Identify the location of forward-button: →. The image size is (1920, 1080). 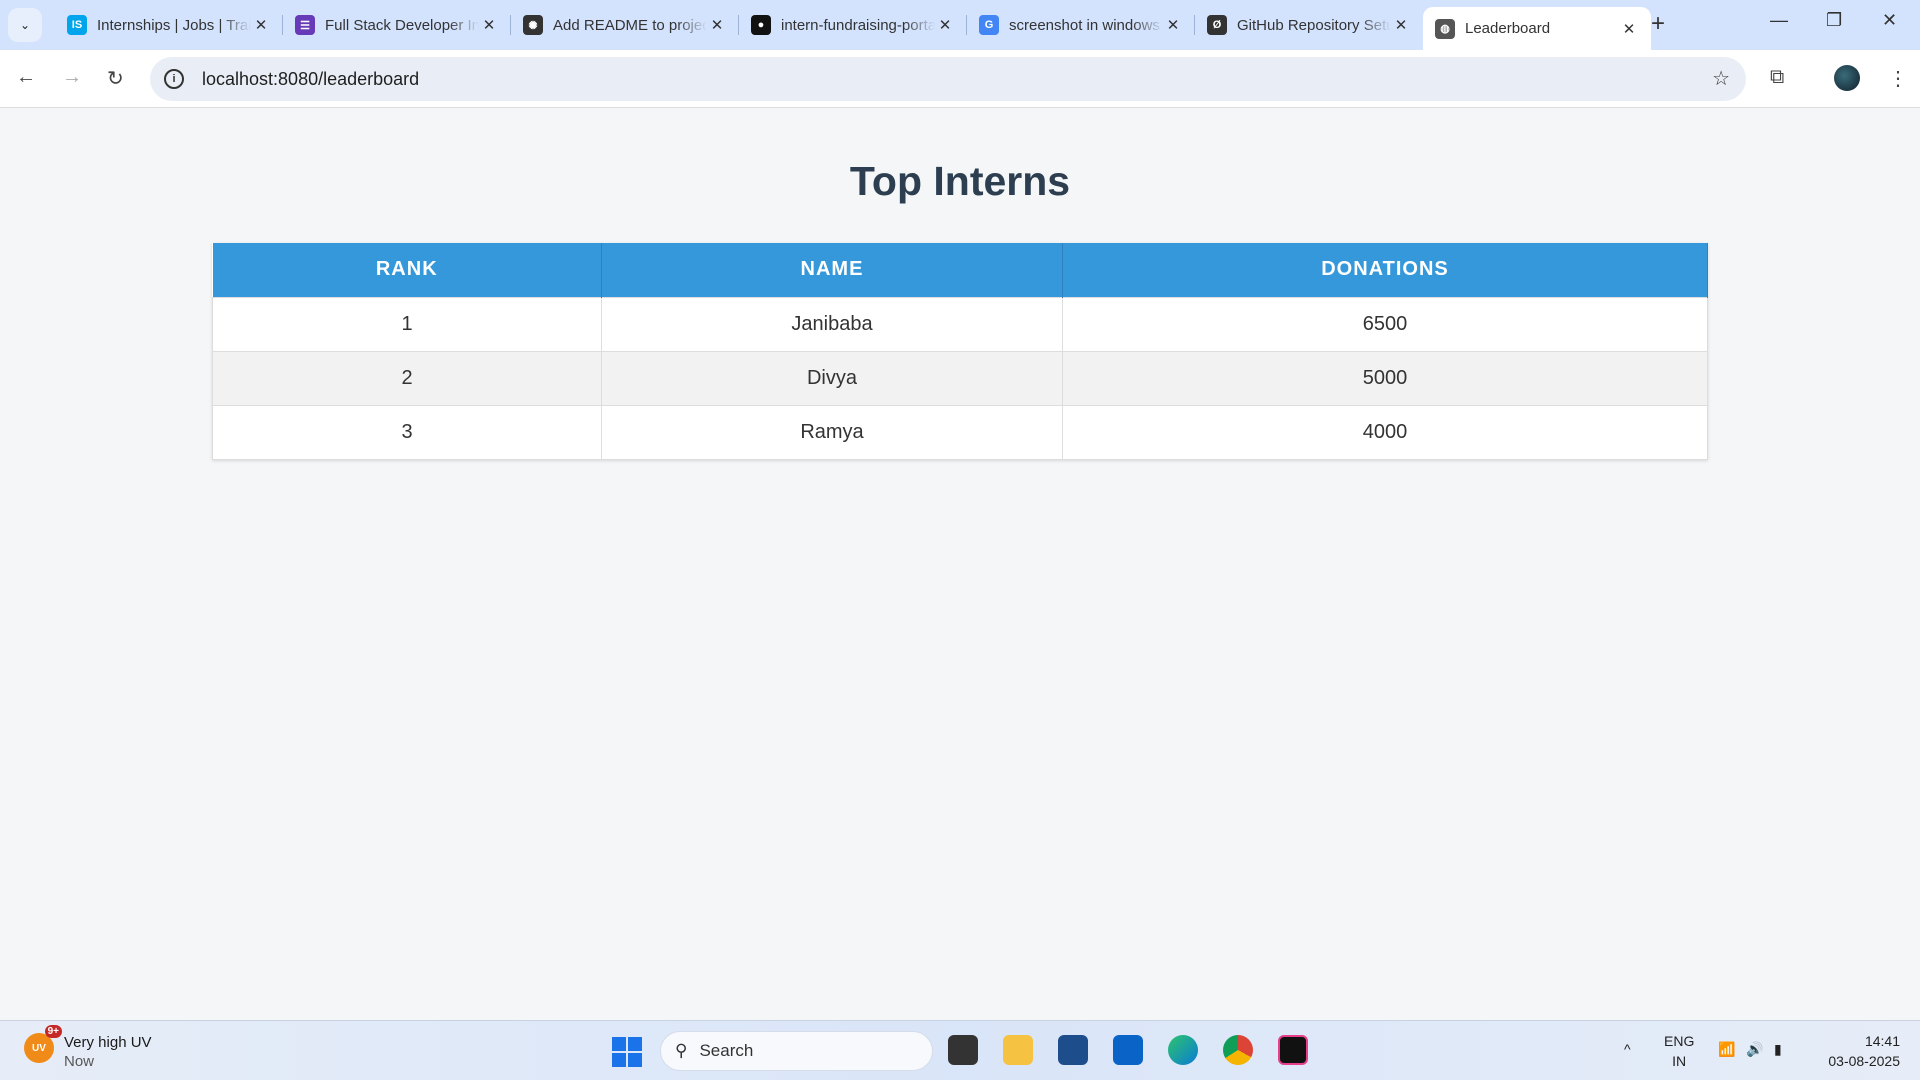
(72, 77).